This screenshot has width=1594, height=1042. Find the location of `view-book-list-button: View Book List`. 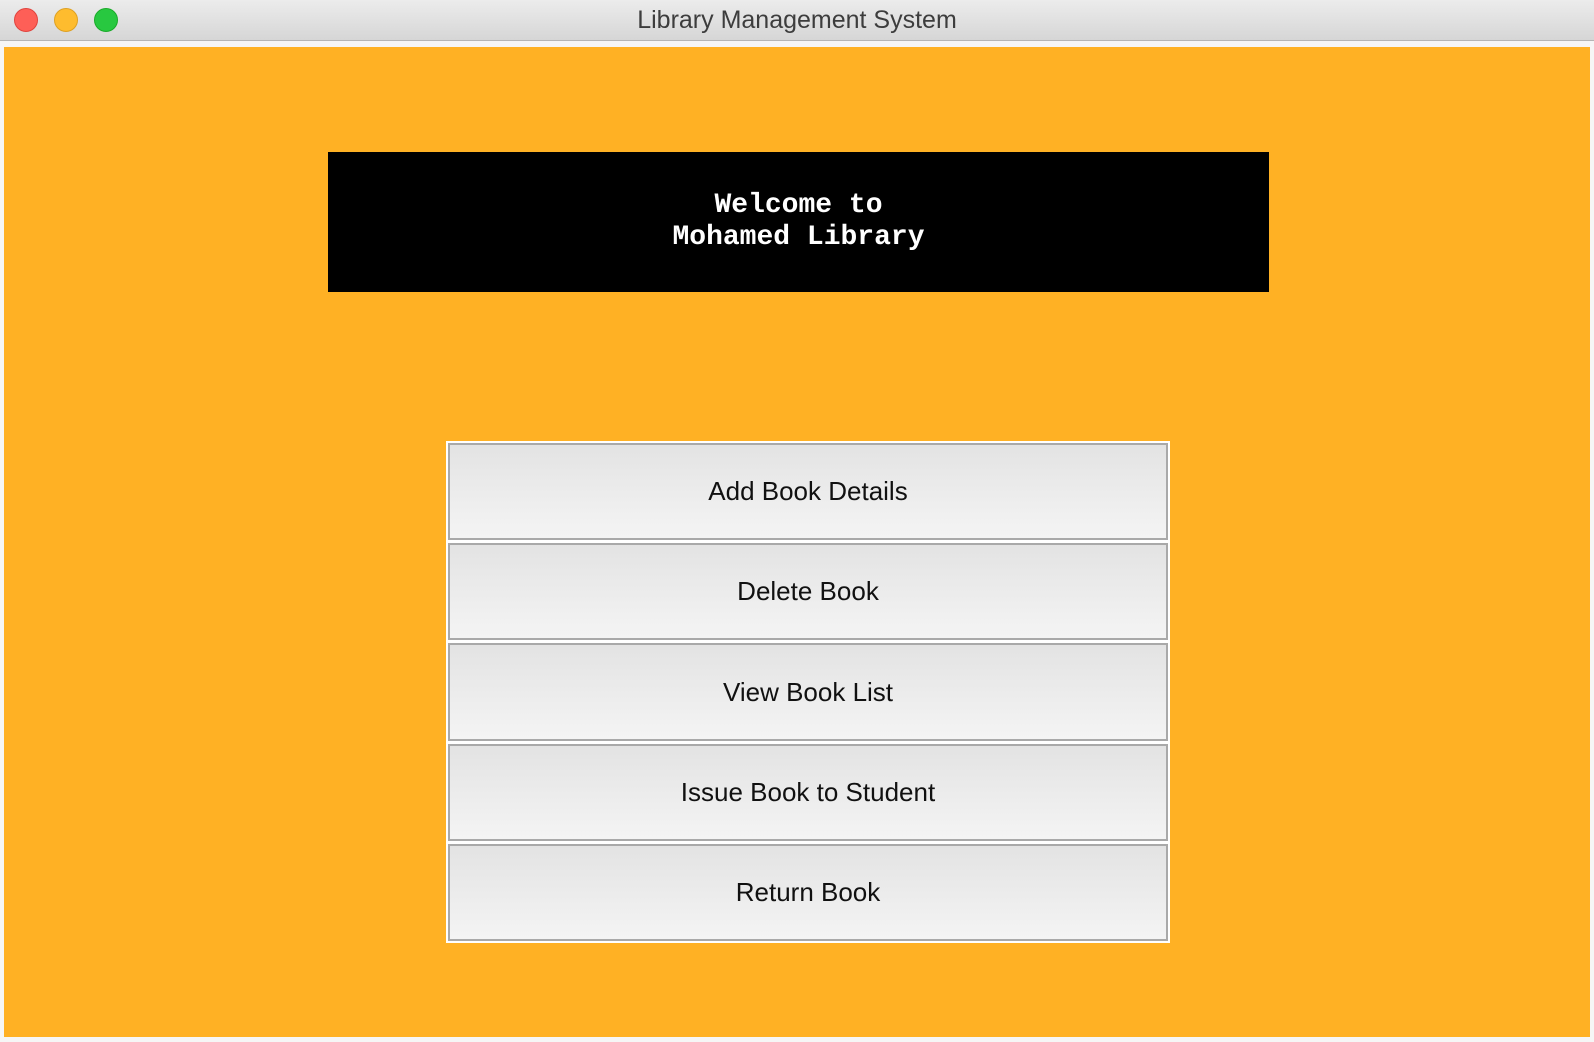

view-book-list-button: View Book List is located at coordinates (808, 692).